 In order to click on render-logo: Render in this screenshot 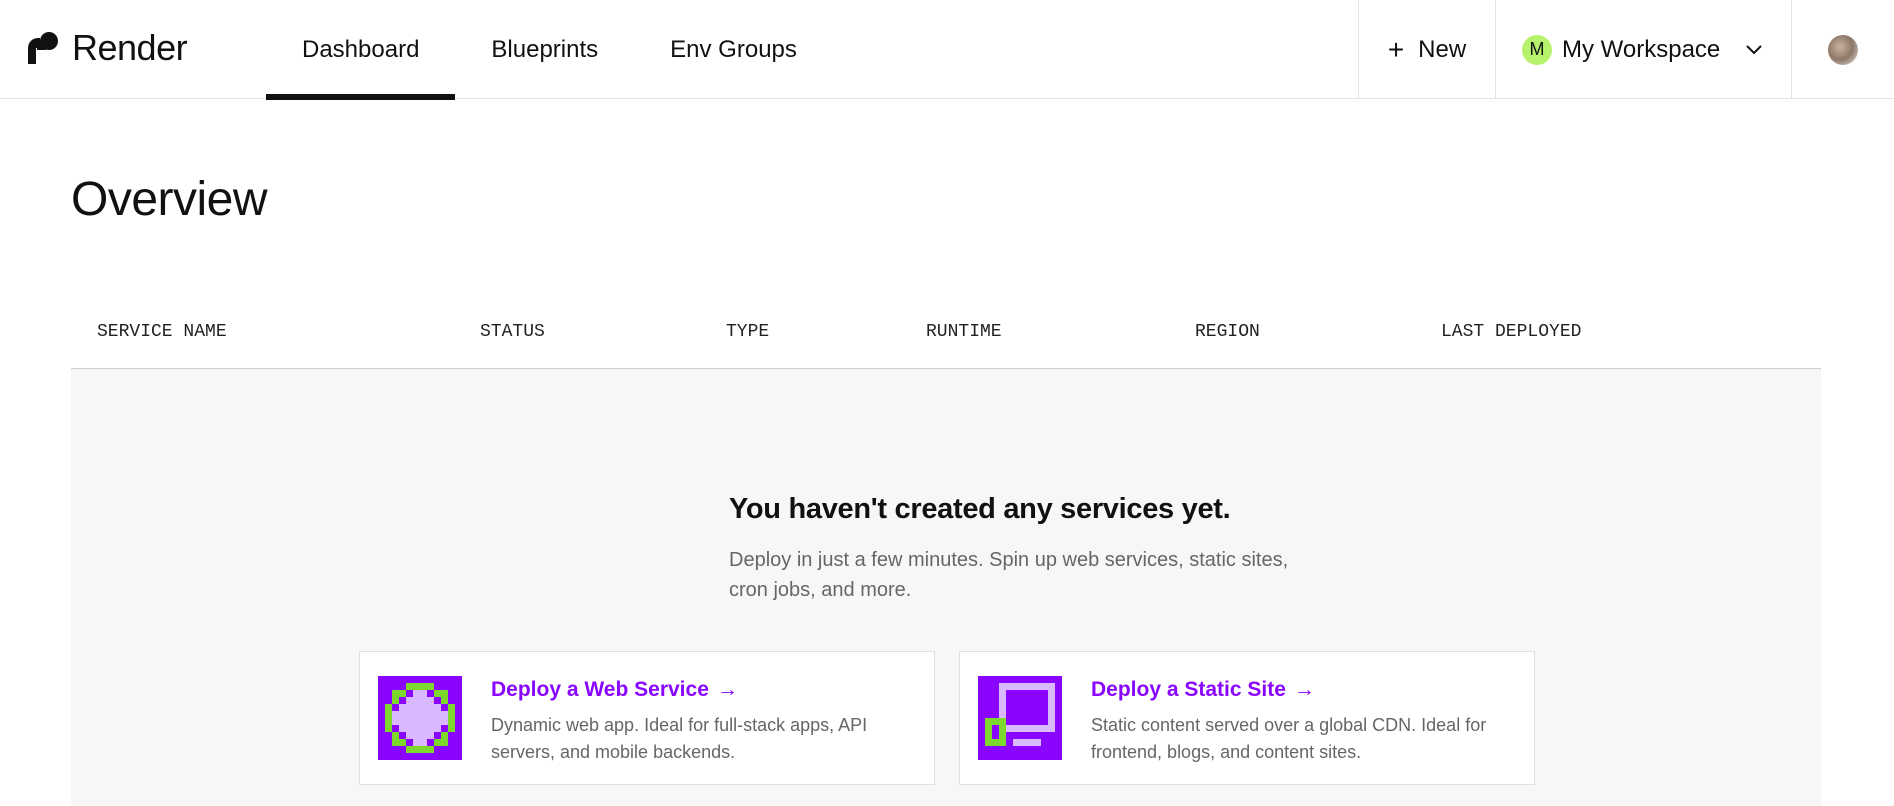, I will do `click(108, 47)`.